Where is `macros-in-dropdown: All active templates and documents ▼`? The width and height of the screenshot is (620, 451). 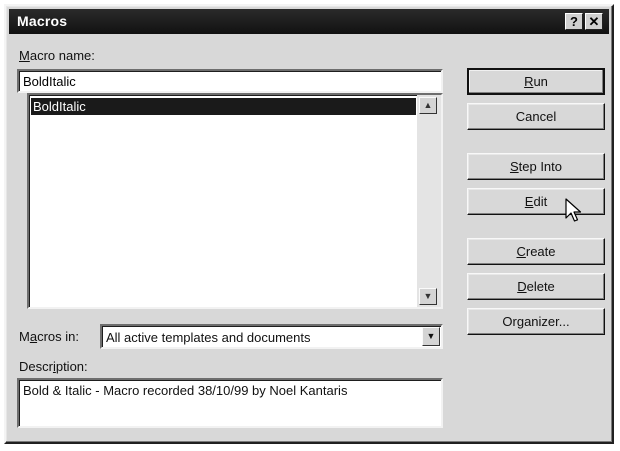 macros-in-dropdown: All active templates and documents ▼ is located at coordinates (271, 336).